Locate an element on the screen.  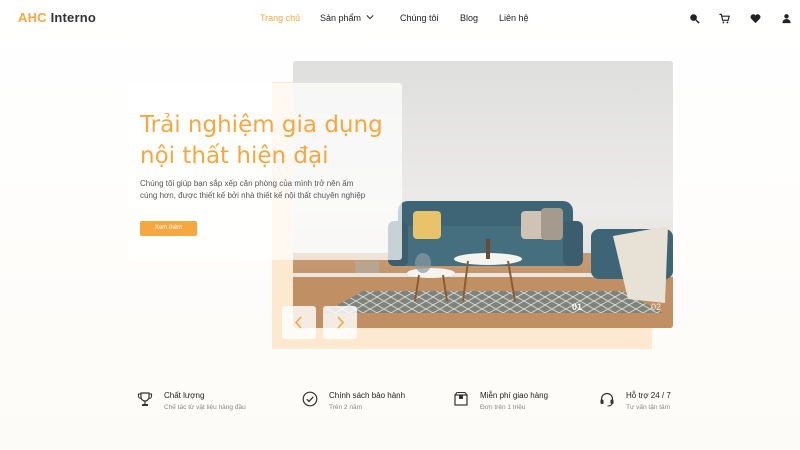
feature-title: Hỗ trợ 24 / 7 is located at coordinates (648, 395).